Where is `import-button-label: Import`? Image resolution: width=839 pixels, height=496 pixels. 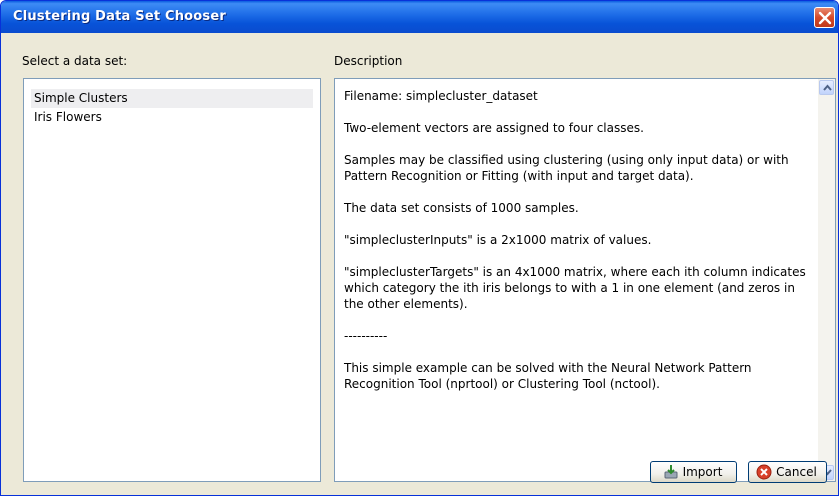
import-button-label: Import is located at coordinates (702, 472).